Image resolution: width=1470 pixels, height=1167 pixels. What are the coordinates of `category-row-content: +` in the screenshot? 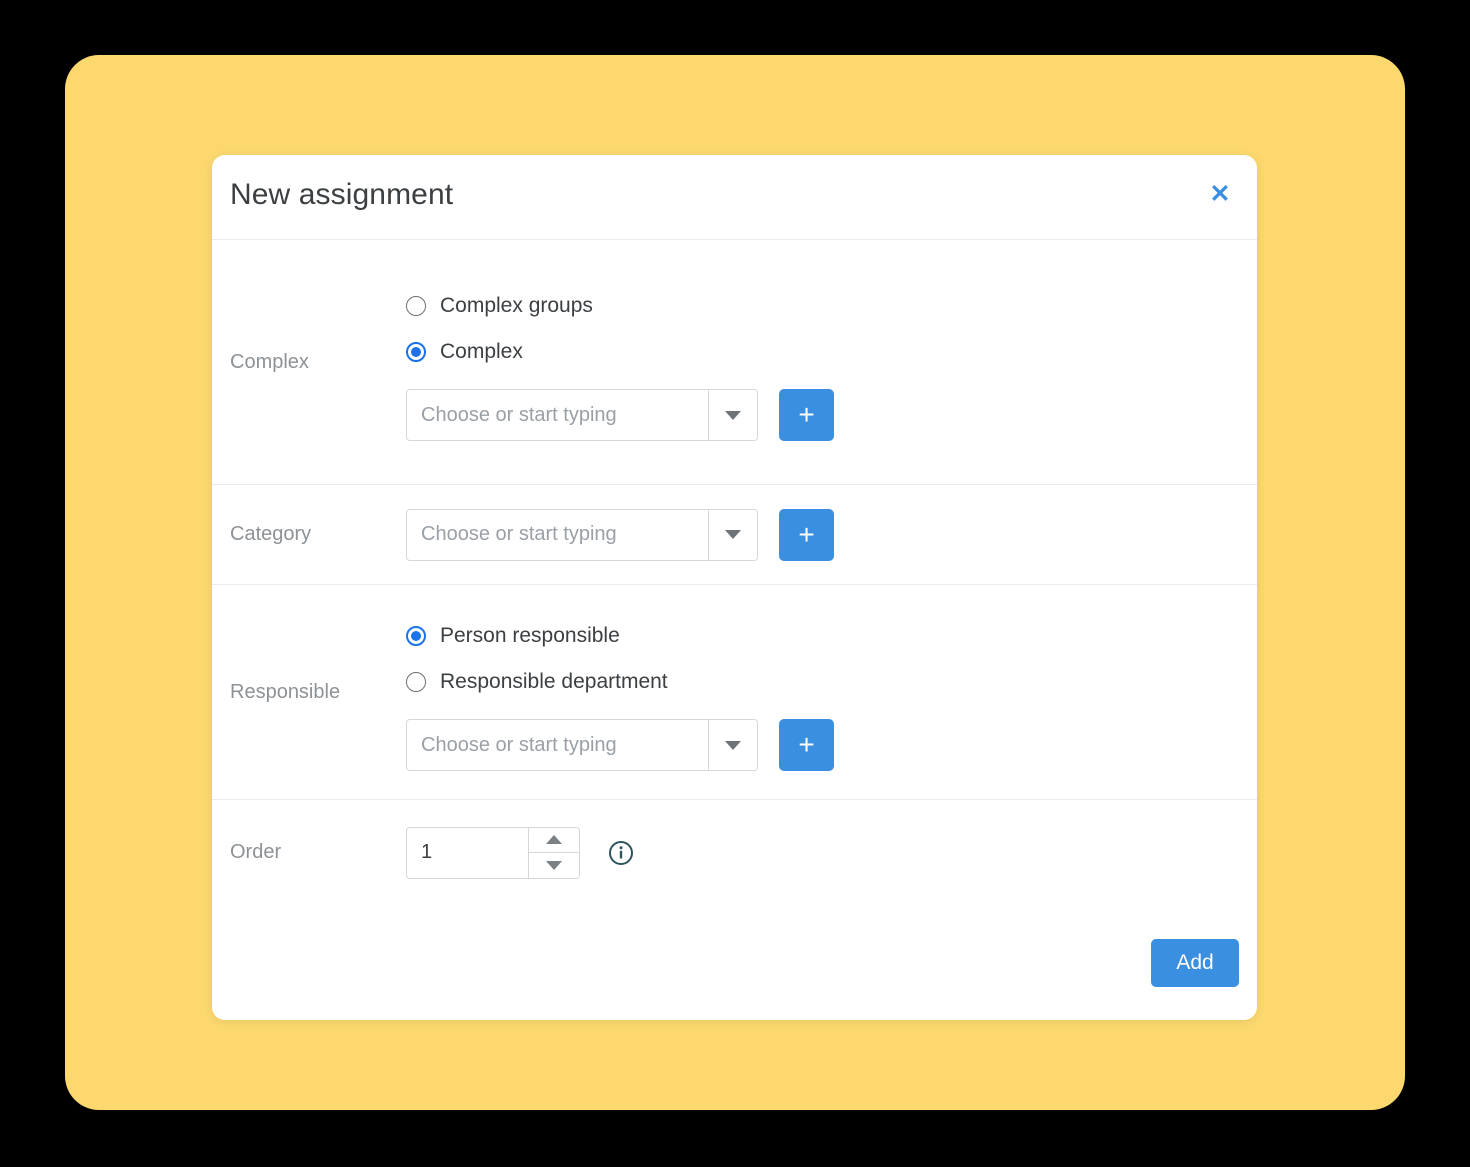 It's located at (822, 534).